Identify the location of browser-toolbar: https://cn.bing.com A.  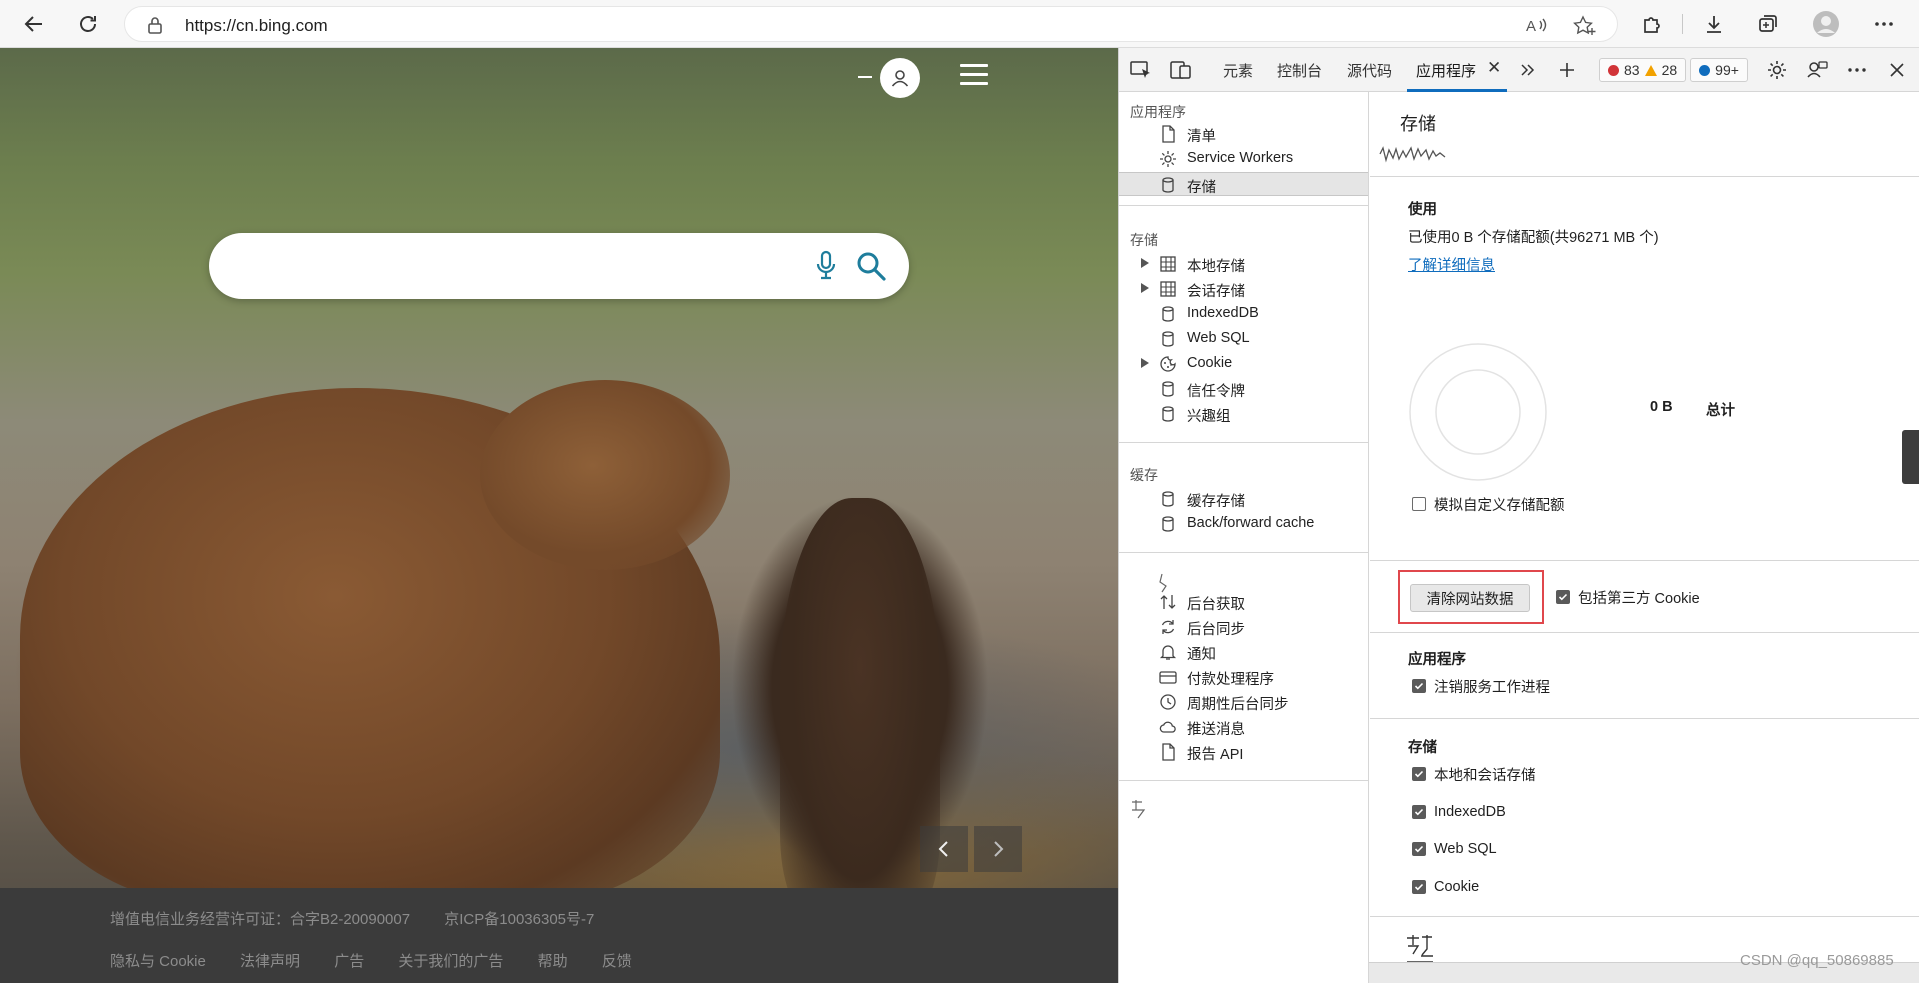
(959, 24).